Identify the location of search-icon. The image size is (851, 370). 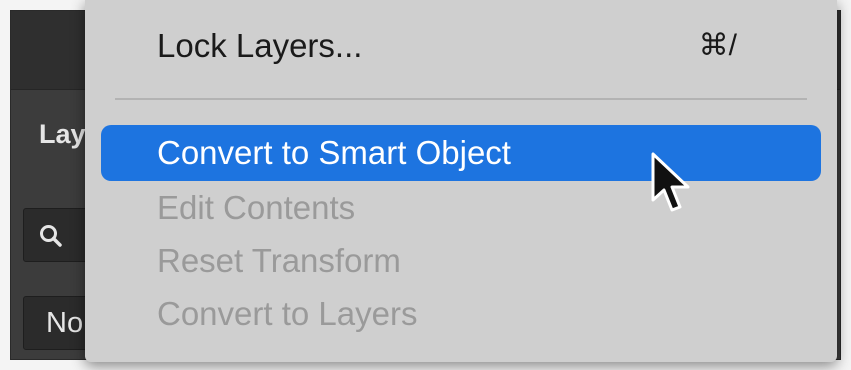
(51, 236).